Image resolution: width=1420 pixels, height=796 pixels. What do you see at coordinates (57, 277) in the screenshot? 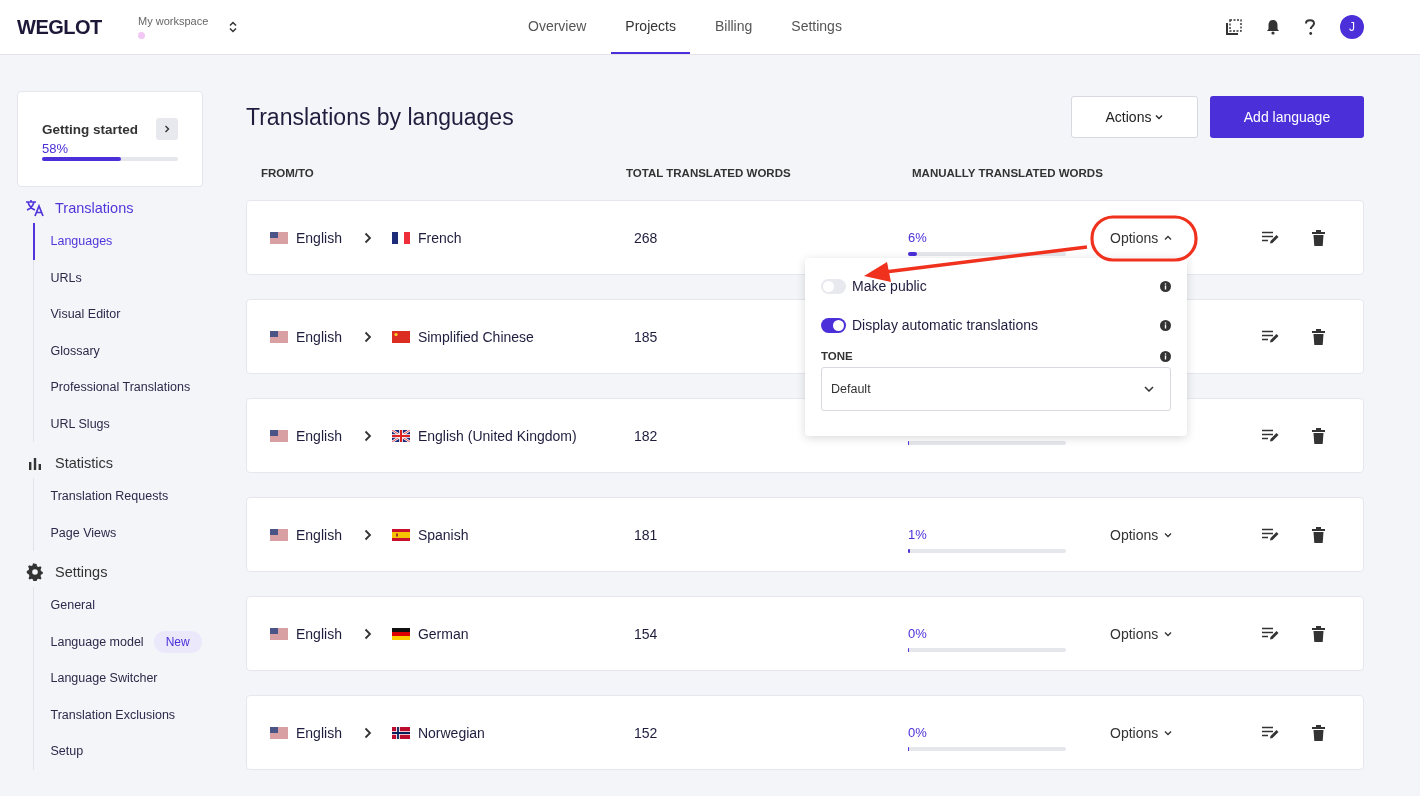
I see `nav-item: URLs` at bounding box center [57, 277].